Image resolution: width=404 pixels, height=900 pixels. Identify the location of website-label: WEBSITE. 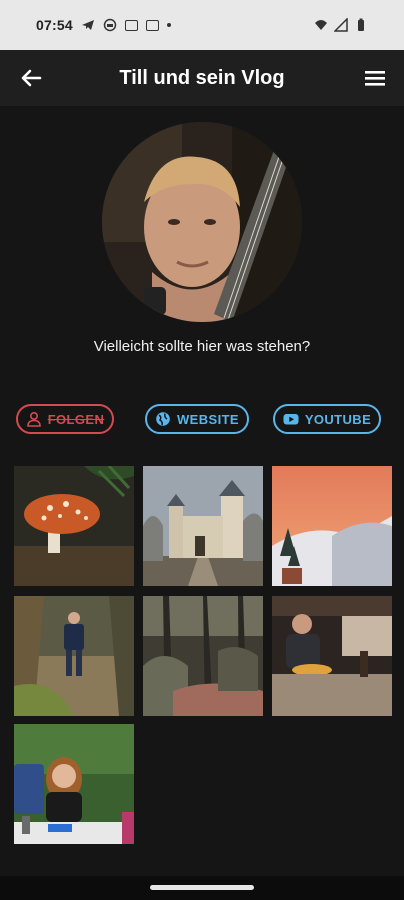
(208, 419).